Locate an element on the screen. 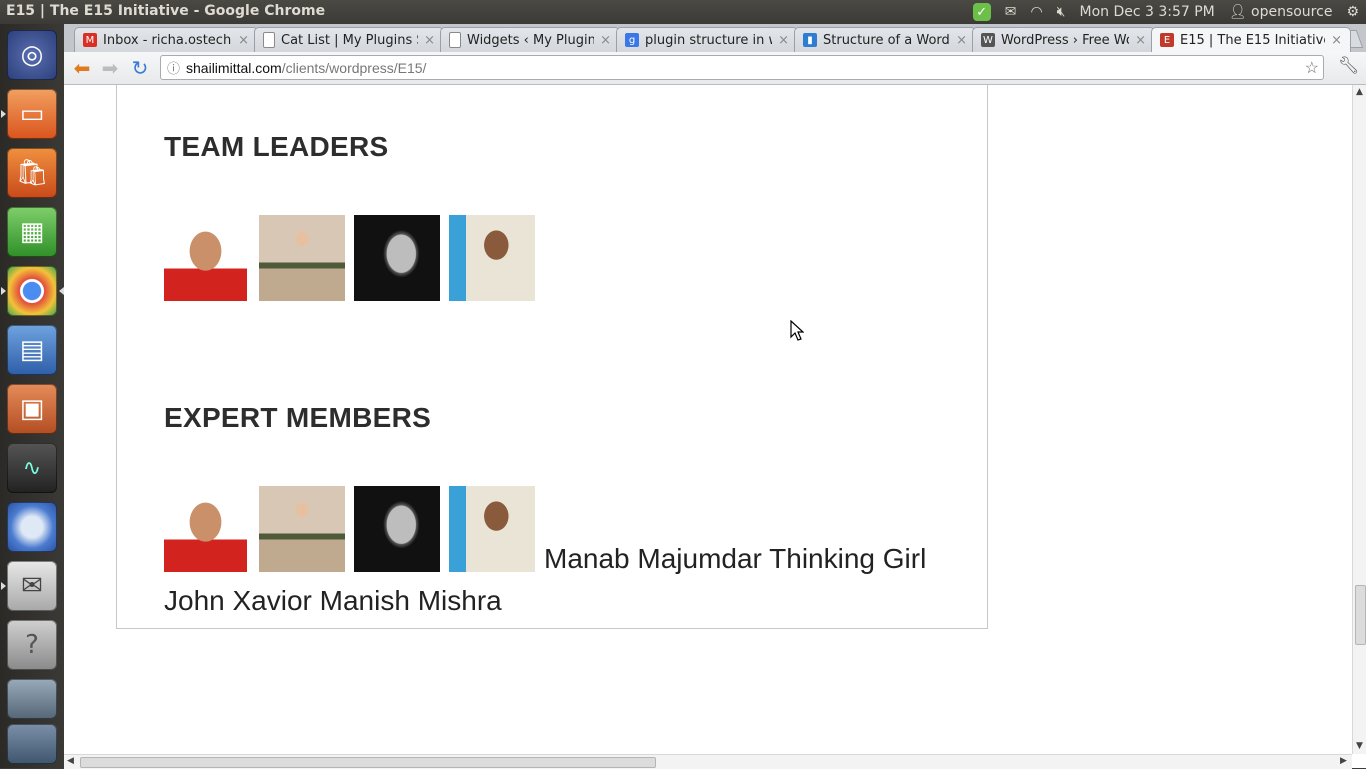 The height and width of the screenshot is (769, 1366). update-indicator: ✓ is located at coordinates (982, 12).